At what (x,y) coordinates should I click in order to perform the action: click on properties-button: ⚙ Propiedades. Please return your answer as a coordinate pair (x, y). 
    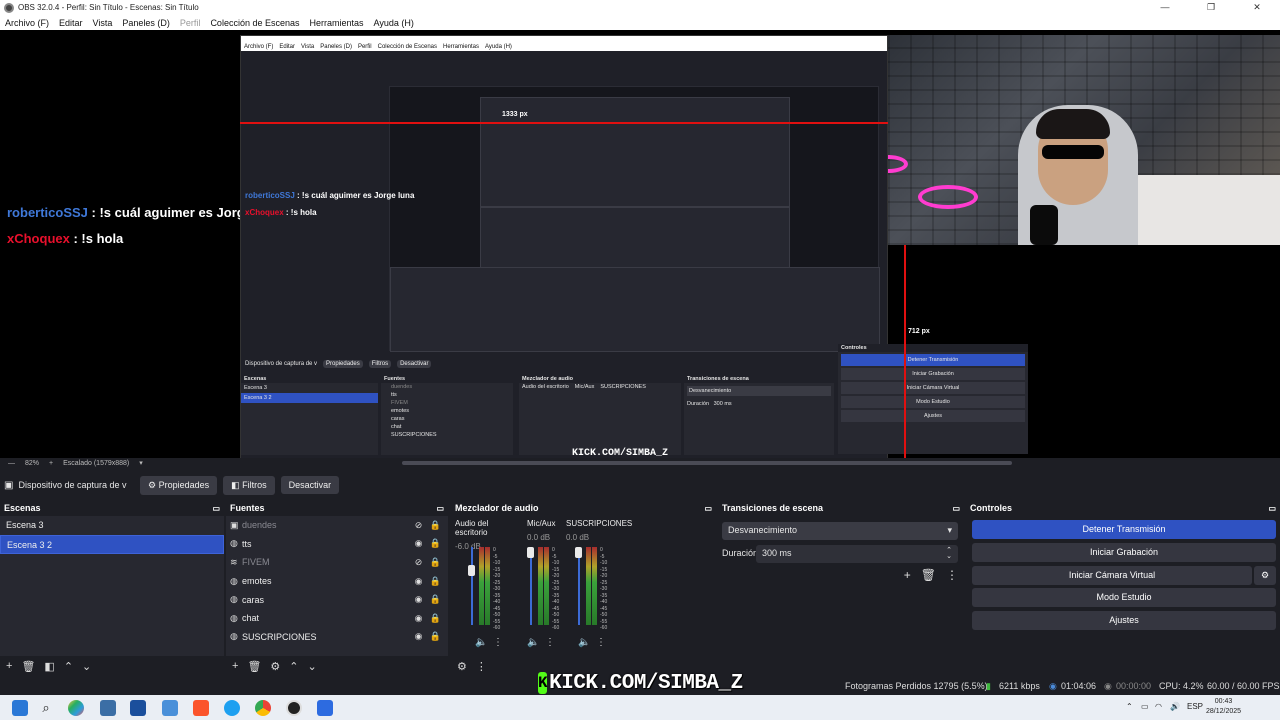
    Looking at the image, I should click on (179, 485).